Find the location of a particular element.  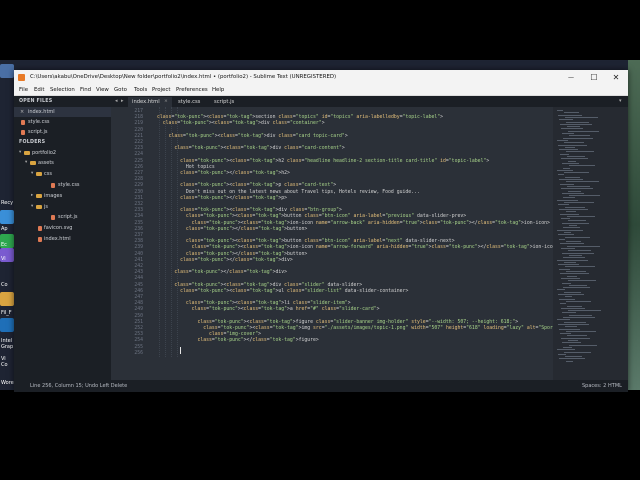

file-item: style.css is located at coordinates (62, 185).